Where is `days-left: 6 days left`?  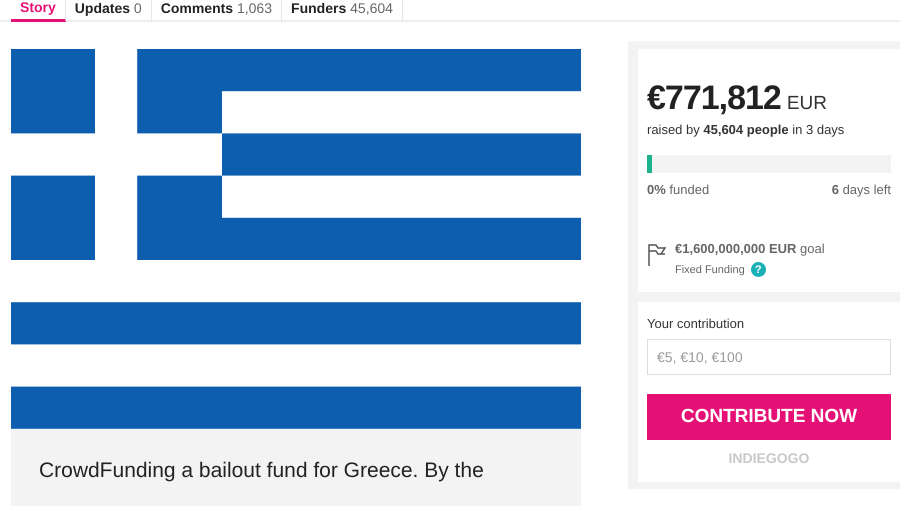
days-left: 6 days left is located at coordinates (861, 189).